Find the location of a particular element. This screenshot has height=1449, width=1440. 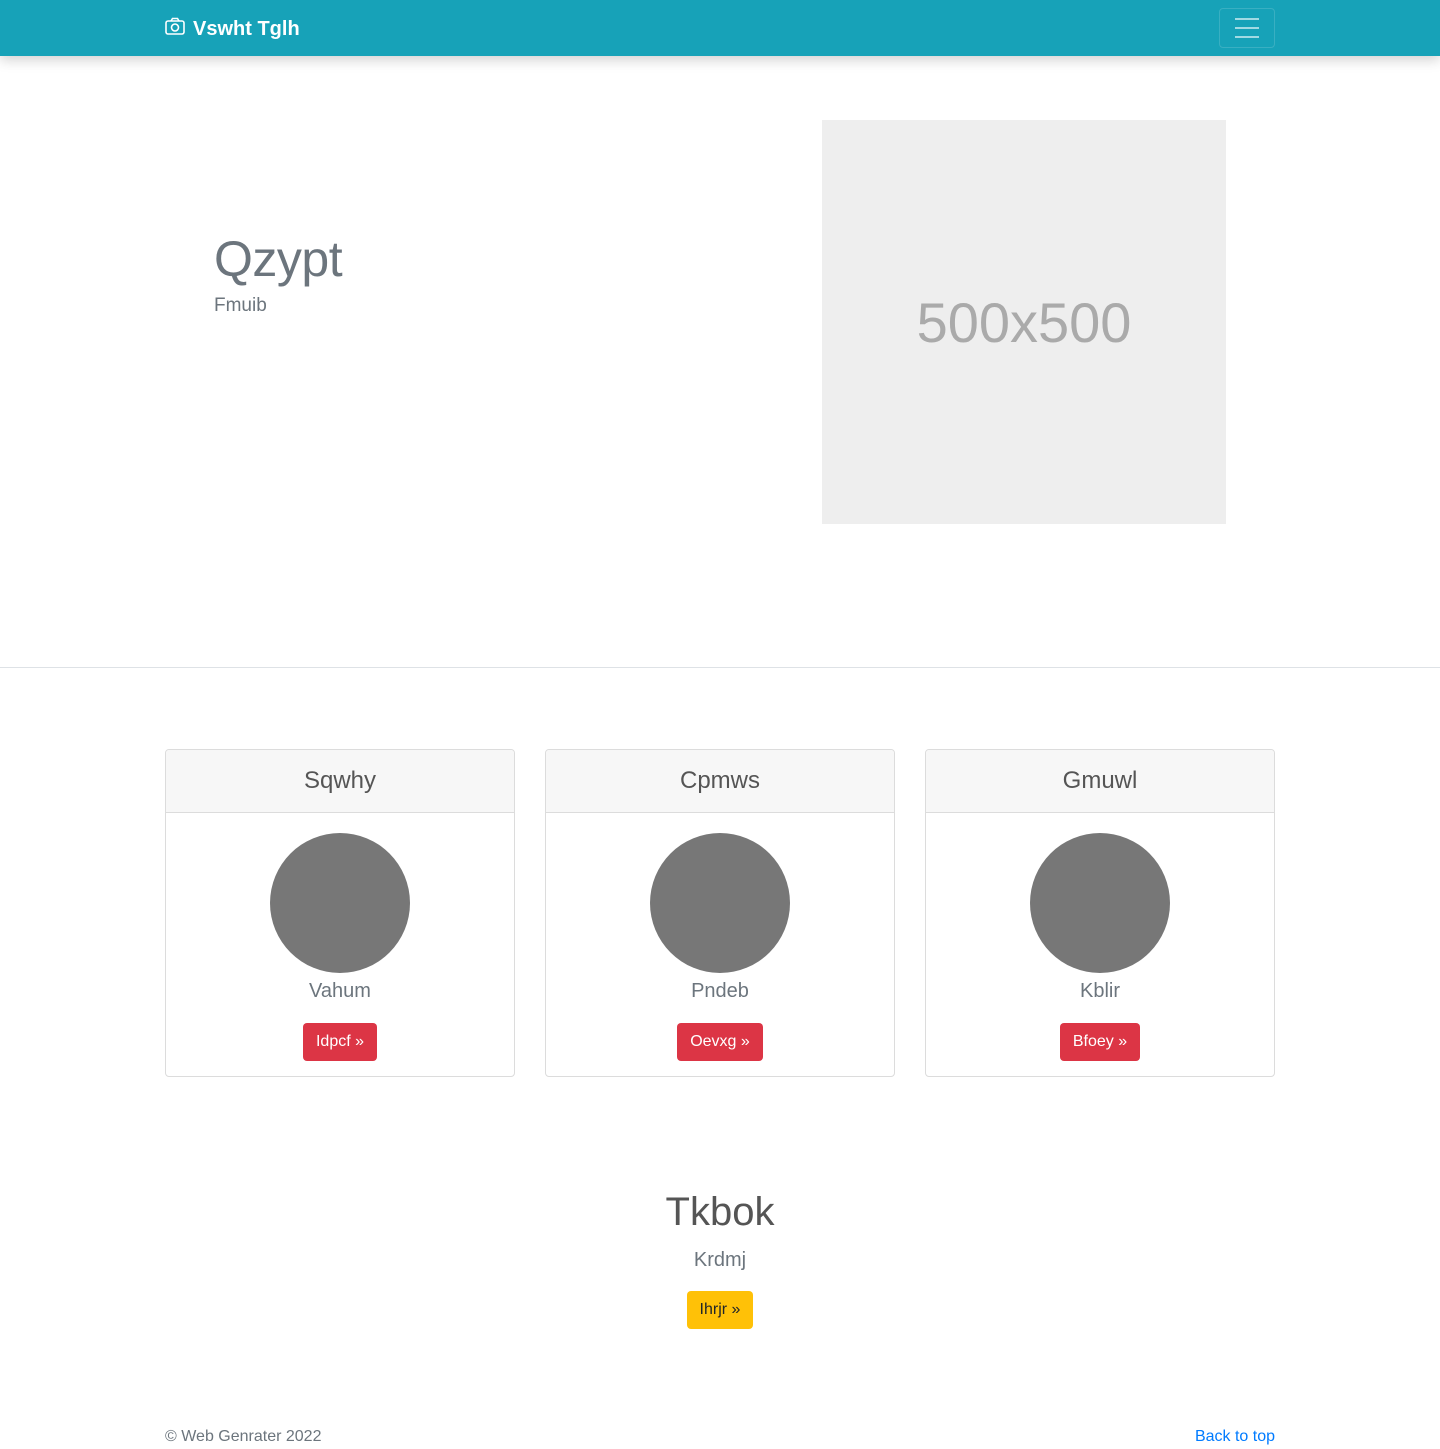

navbar-toggle-button is located at coordinates (1247, 28).